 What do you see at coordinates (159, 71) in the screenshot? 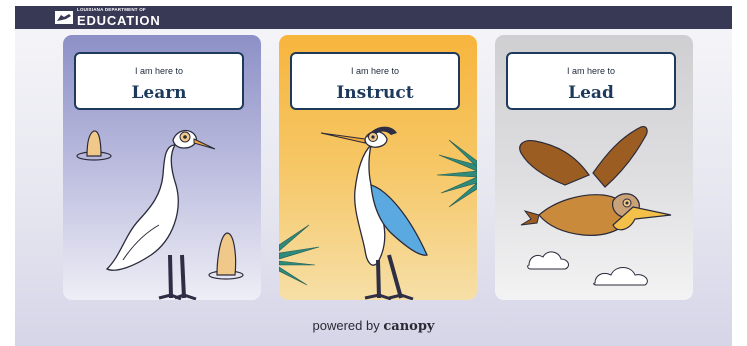
I see `learn-subtitle: I am here to` at bounding box center [159, 71].